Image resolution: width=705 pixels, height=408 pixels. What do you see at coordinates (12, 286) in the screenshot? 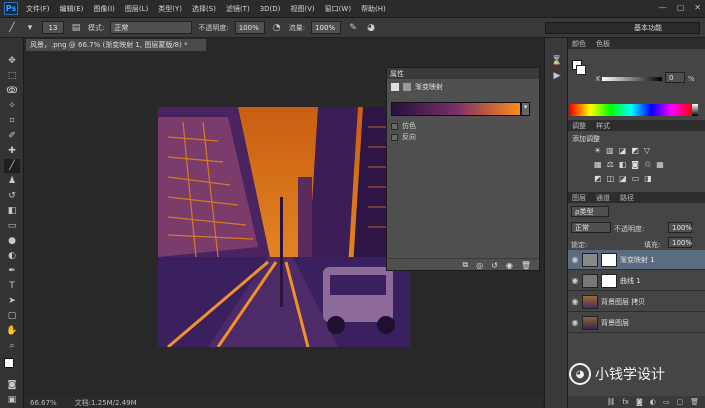
I see `type-tool-icon: T` at bounding box center [12, 286].